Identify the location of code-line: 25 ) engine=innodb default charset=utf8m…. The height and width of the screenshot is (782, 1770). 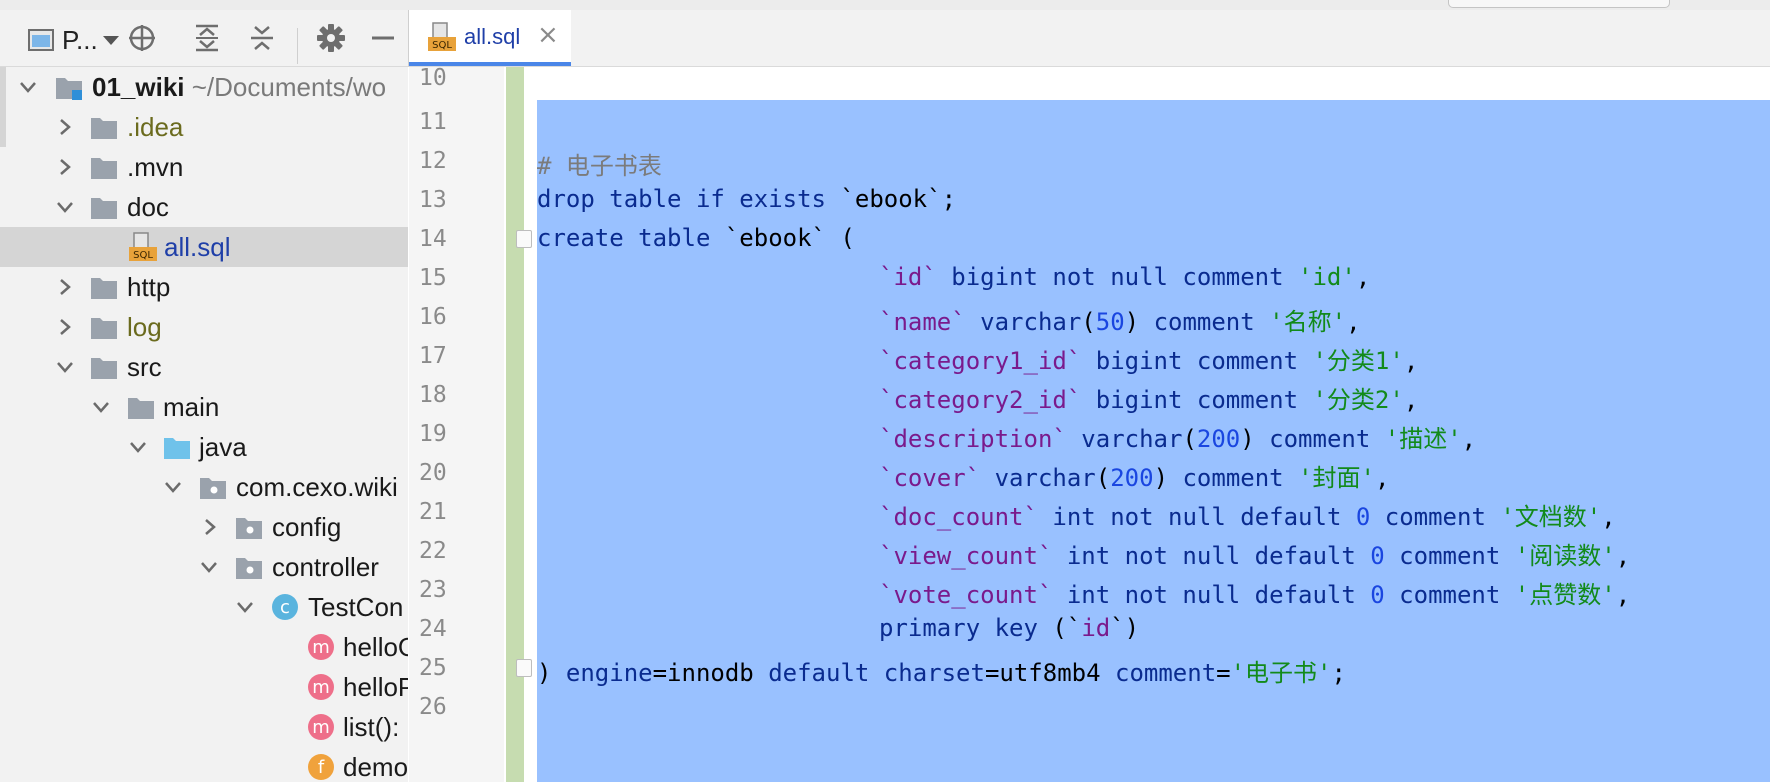
(1089, 667).